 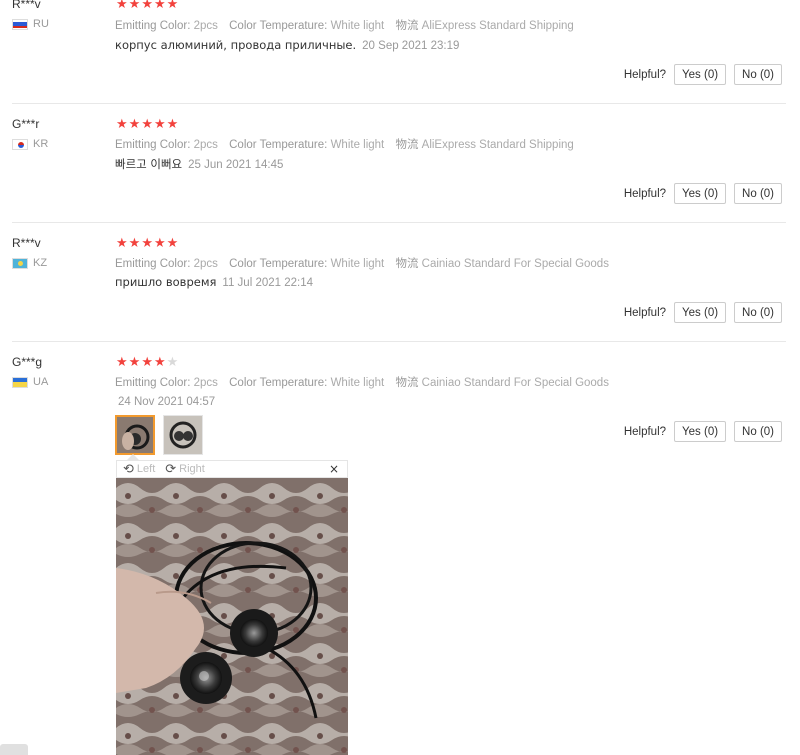 What do you see at coordinates (20, 382) in the screenshot?
I see `flag-ua-icon` at bounding box center [20, 382].